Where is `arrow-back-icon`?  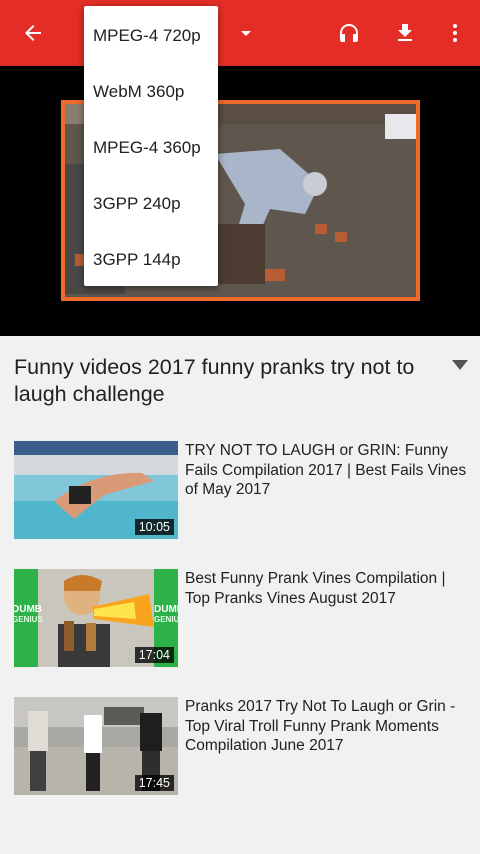
arrow-back-icon is located at coordinates (33, 33).